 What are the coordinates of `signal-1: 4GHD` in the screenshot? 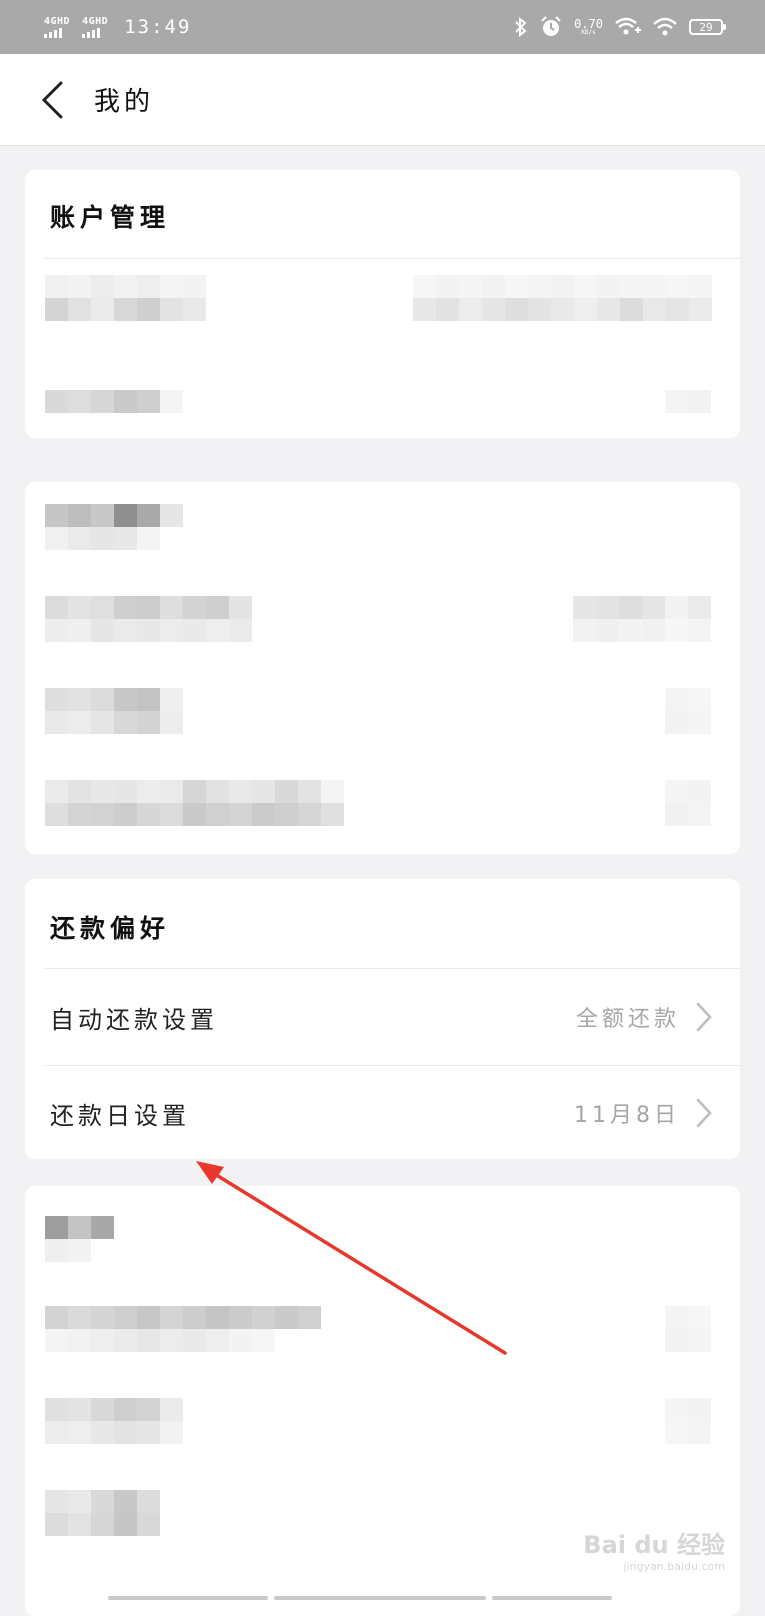 It's located at (57, 26).